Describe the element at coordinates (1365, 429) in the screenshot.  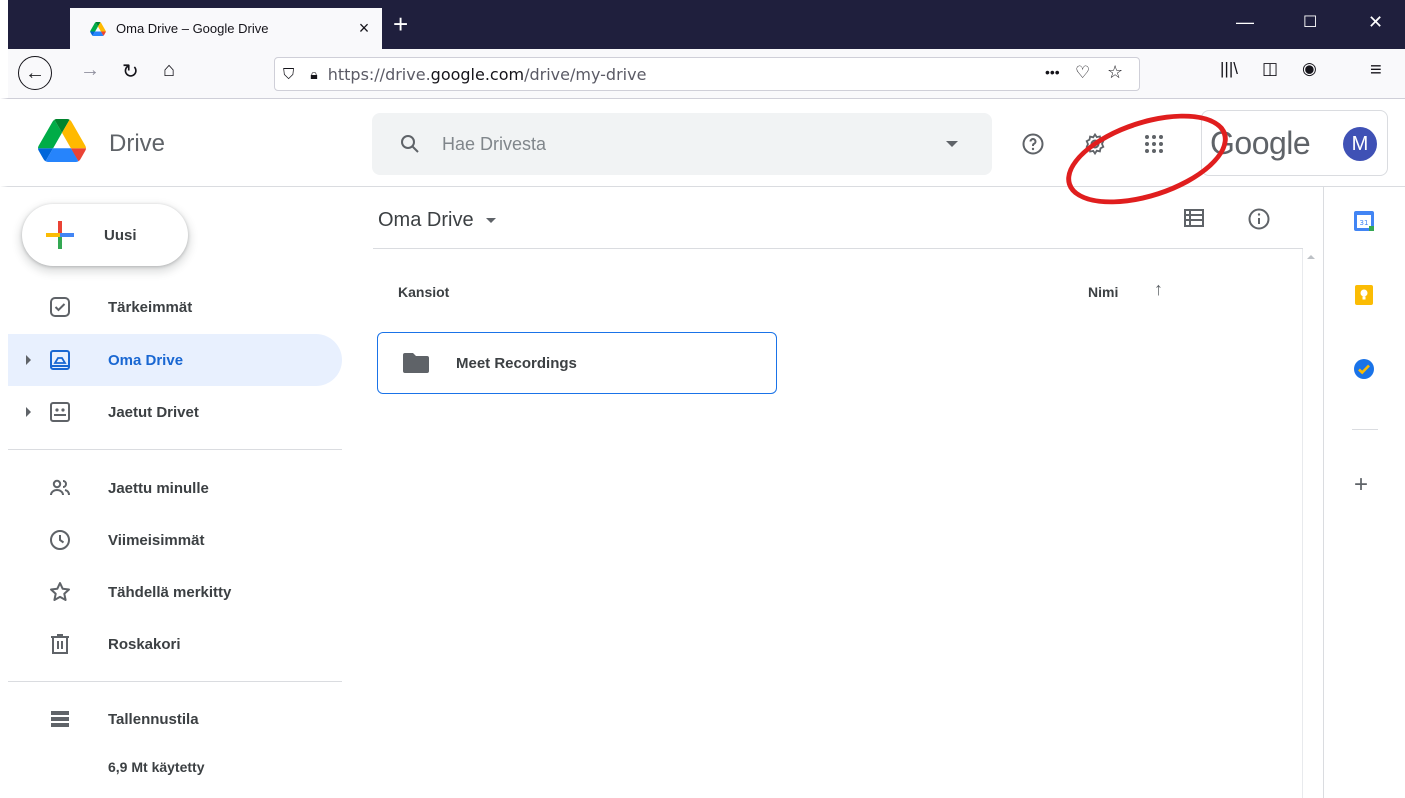
I see `side-panel-divider` at that location.